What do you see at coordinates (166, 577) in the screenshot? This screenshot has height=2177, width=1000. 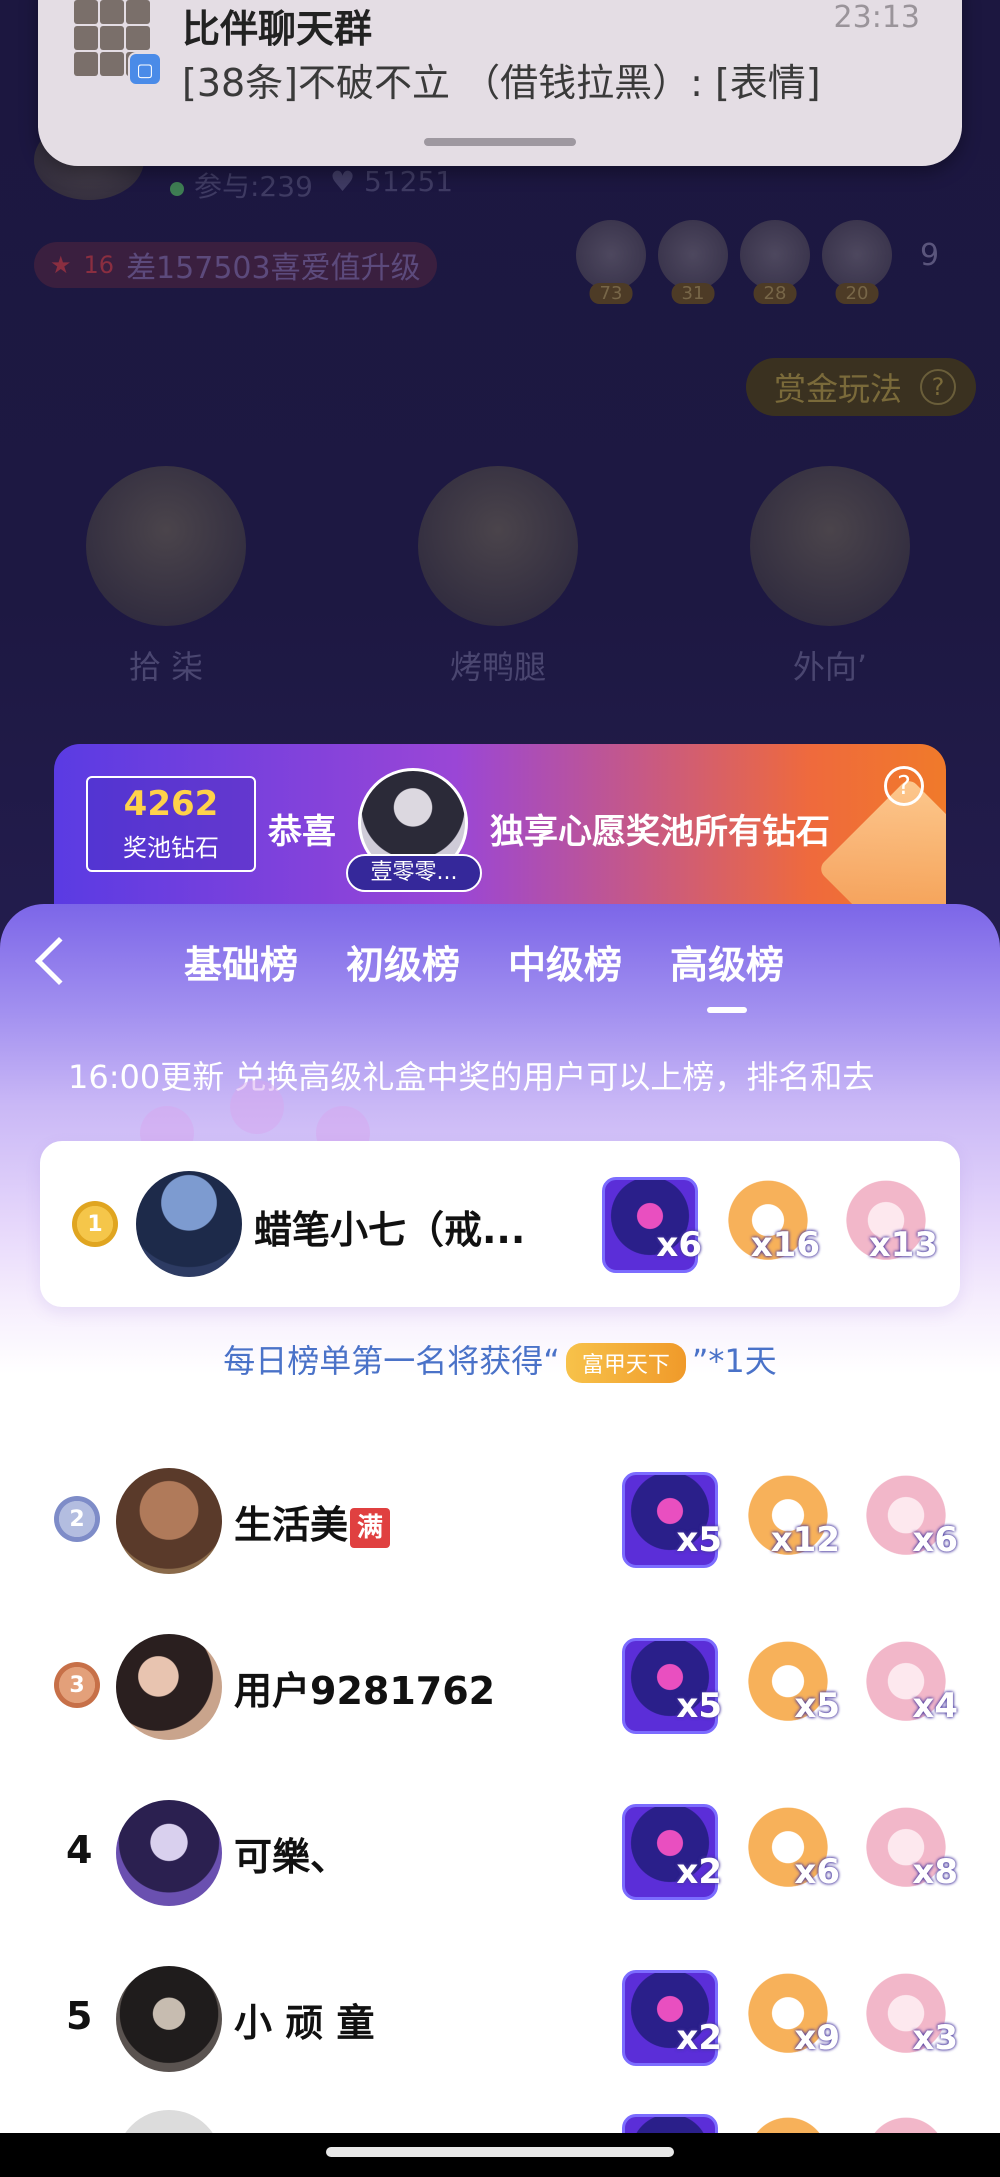 I see `seat: 拾 柒` at bounding box center [166, 577].